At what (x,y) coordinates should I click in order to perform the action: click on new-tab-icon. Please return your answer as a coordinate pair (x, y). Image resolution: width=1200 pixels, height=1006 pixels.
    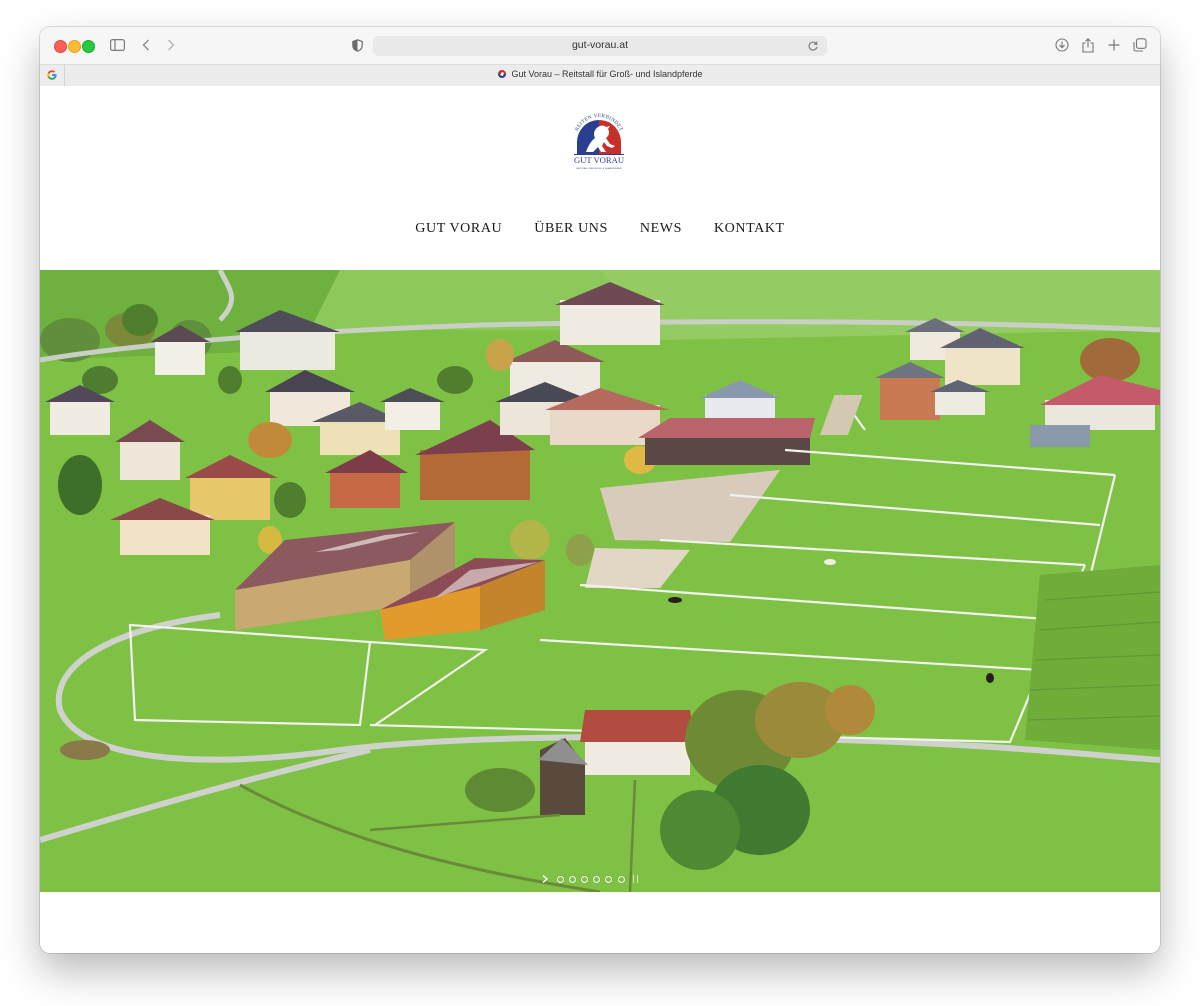
    Looking at the image, I should click on (1114, 45).